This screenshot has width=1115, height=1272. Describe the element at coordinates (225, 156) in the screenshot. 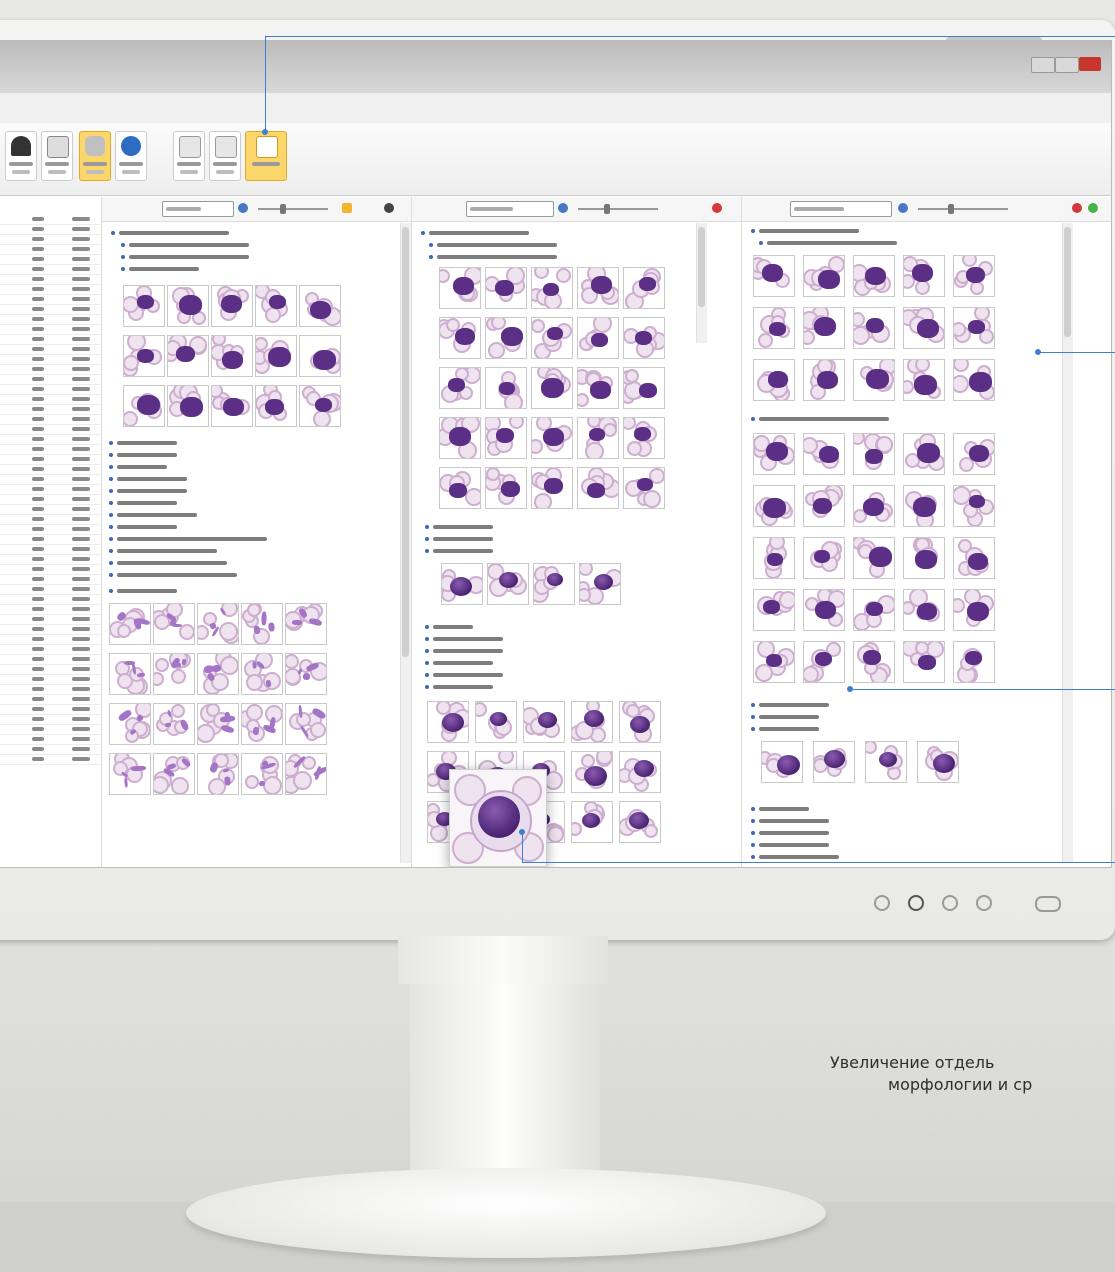

I see `analysis-button` at that location.